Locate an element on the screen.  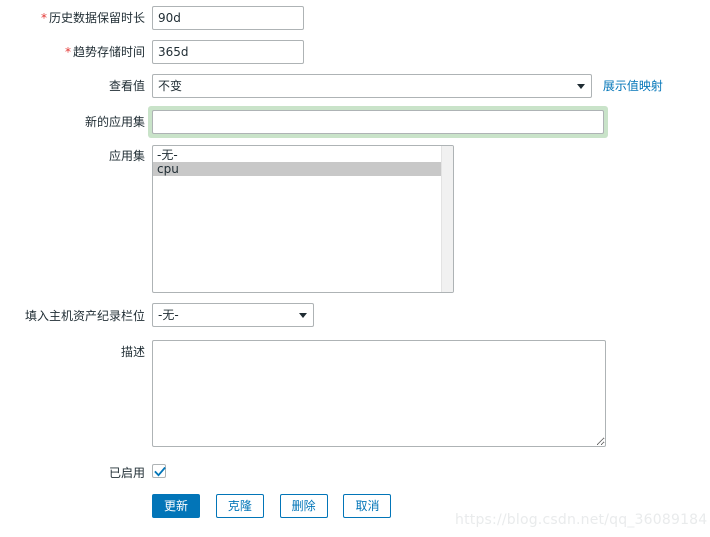
history-label-text: 历史数据保留时长 is located at coordinates (96, 18).